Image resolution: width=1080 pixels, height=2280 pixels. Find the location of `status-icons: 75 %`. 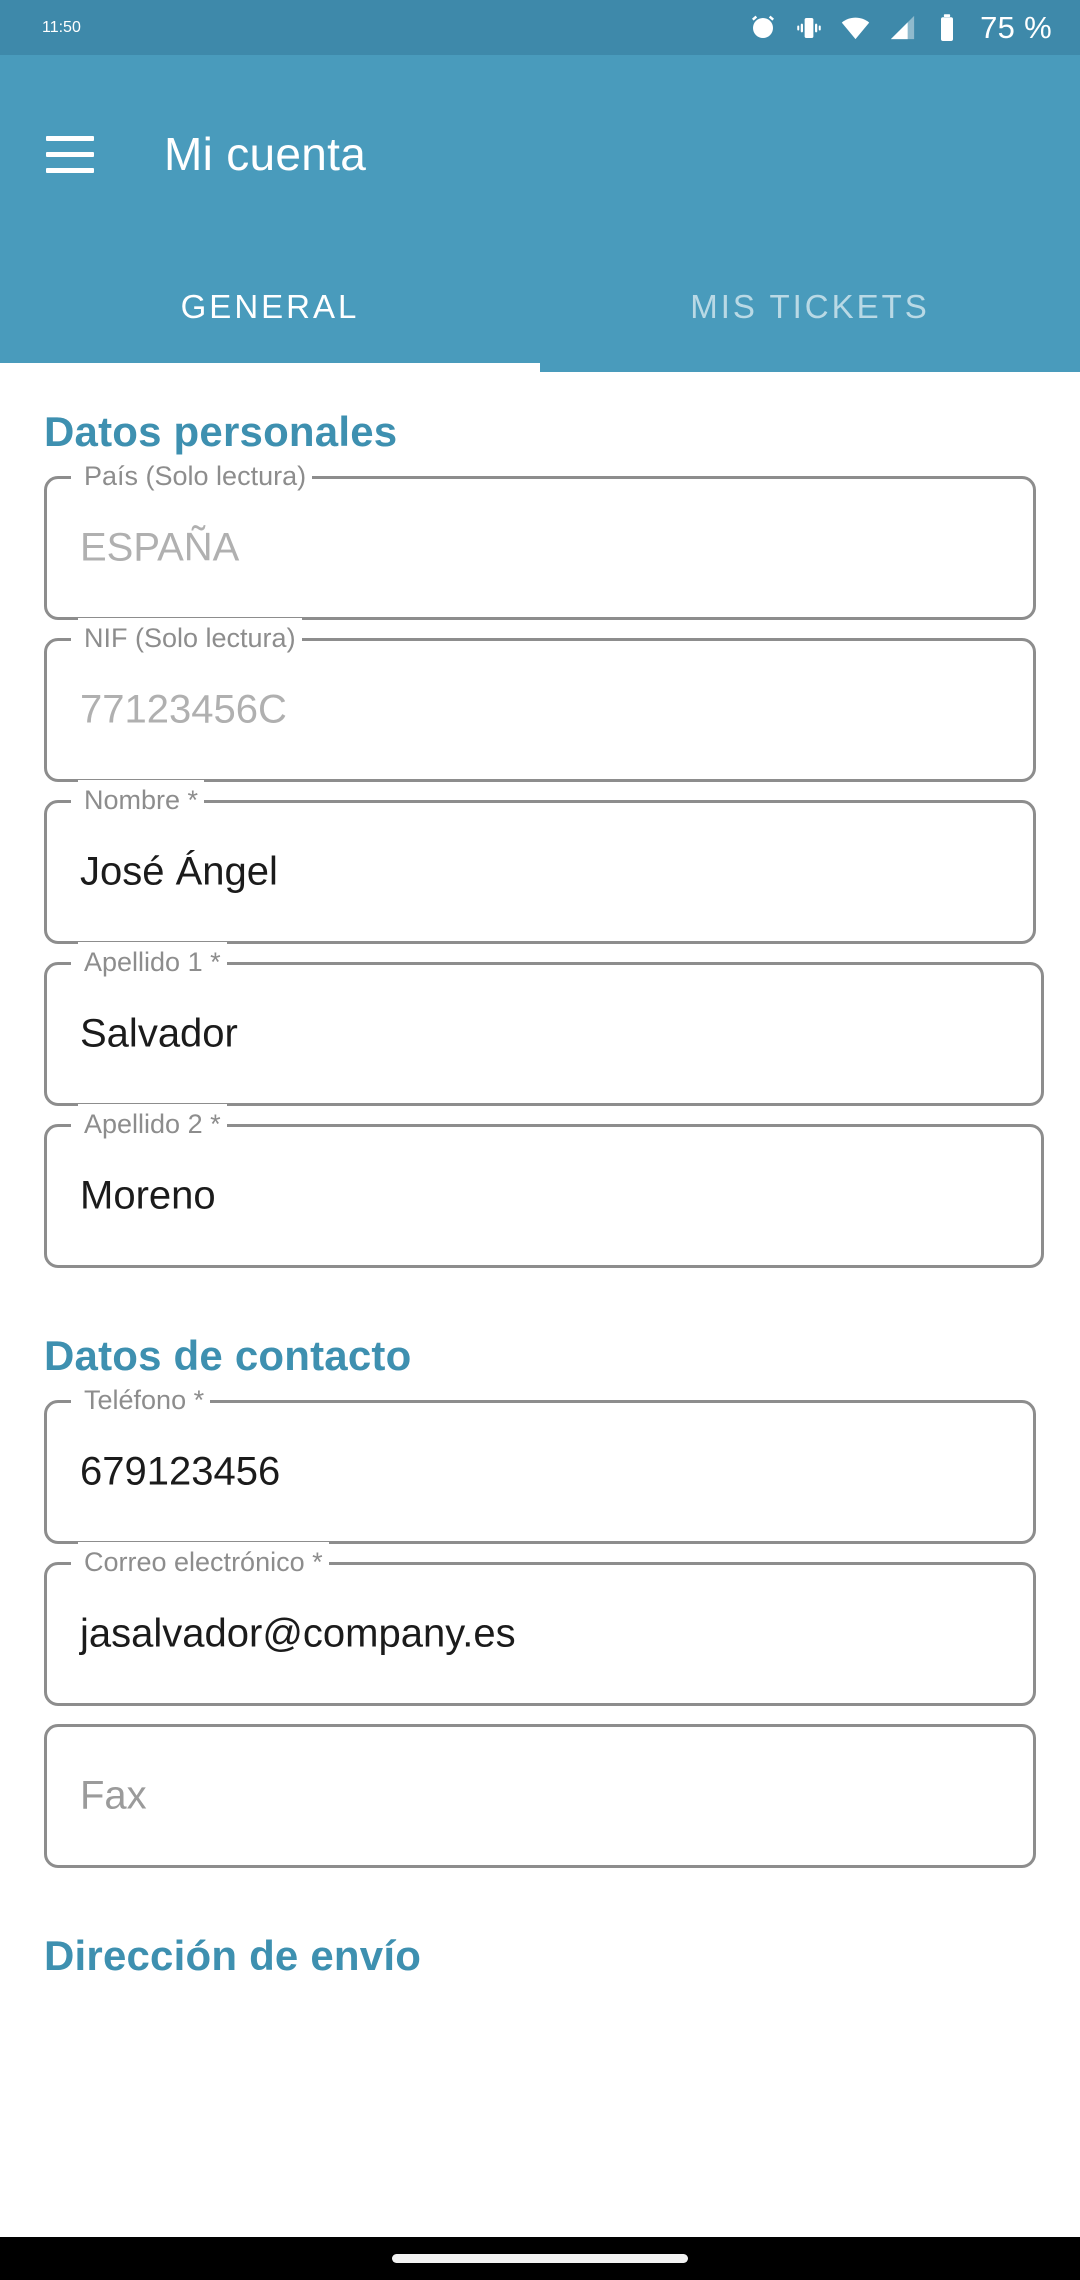

status-icons: 75 % is located at coordinates (900, 28).